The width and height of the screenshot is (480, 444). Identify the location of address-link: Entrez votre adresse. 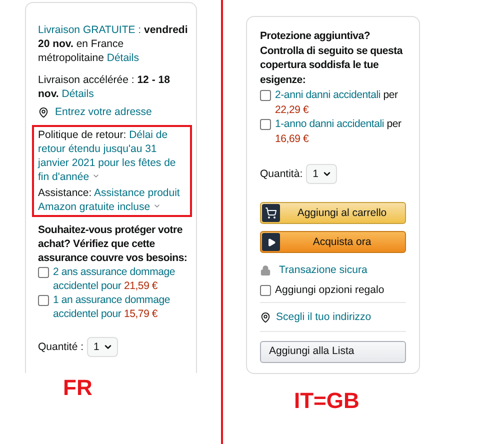
(103, 112).